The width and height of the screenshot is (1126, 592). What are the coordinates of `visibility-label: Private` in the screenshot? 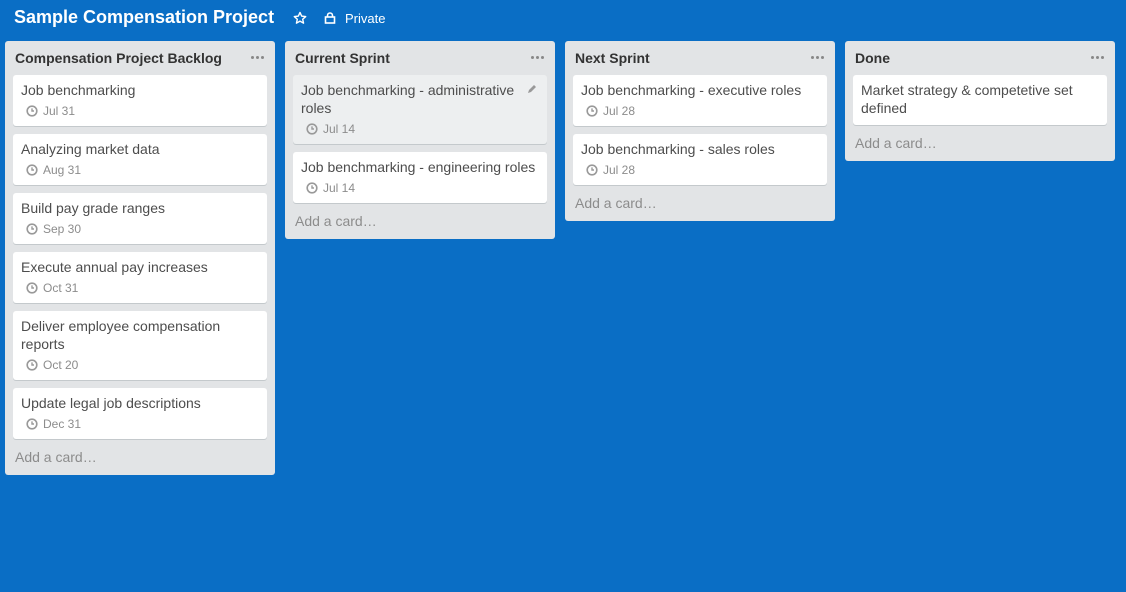 It's located at (365, 18).